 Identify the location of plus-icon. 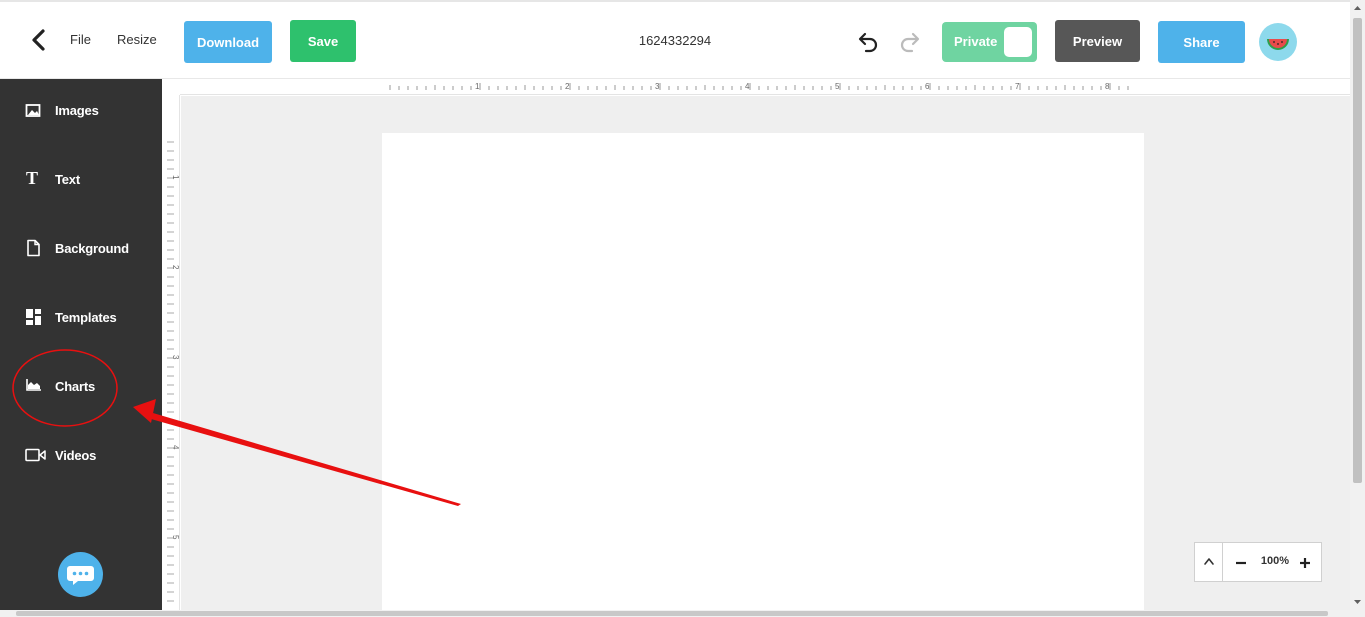
(1305, 563).